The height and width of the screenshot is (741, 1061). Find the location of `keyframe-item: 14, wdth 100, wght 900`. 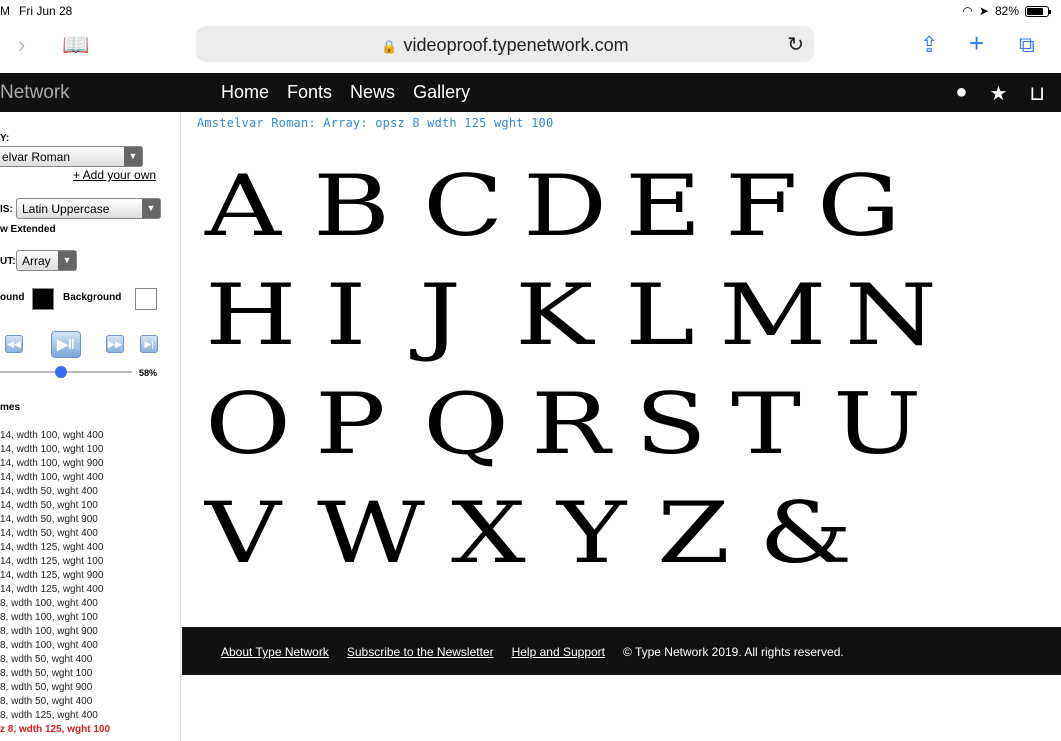

keyframe-item: 14, wdth 100, wght 900 is located at coordinates (90, 465).